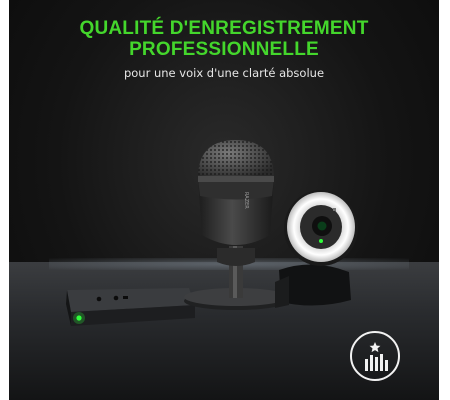  I want to click on microphone: RAZER, so click(236, 225).